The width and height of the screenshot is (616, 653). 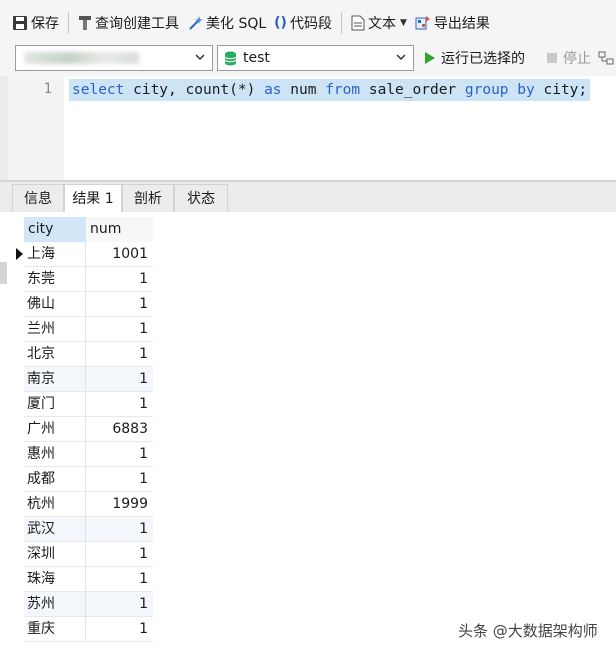 What do you see at coordinates (561, 90) in the screenshot?
I see `sql-text: city;` at bounding box center [561, 90].